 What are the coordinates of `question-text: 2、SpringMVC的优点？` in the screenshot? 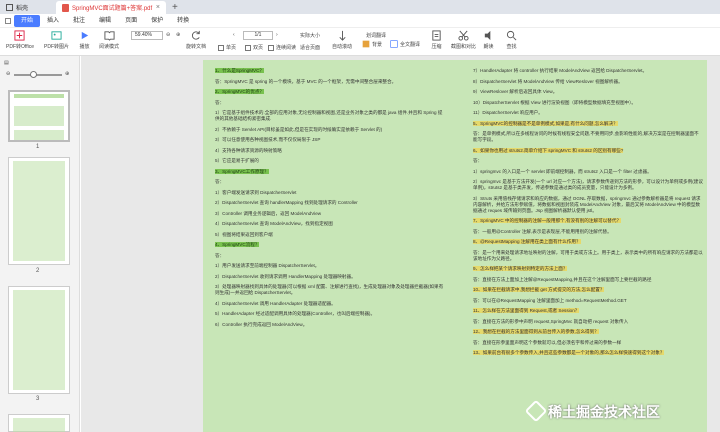 It's located at (240, 91).